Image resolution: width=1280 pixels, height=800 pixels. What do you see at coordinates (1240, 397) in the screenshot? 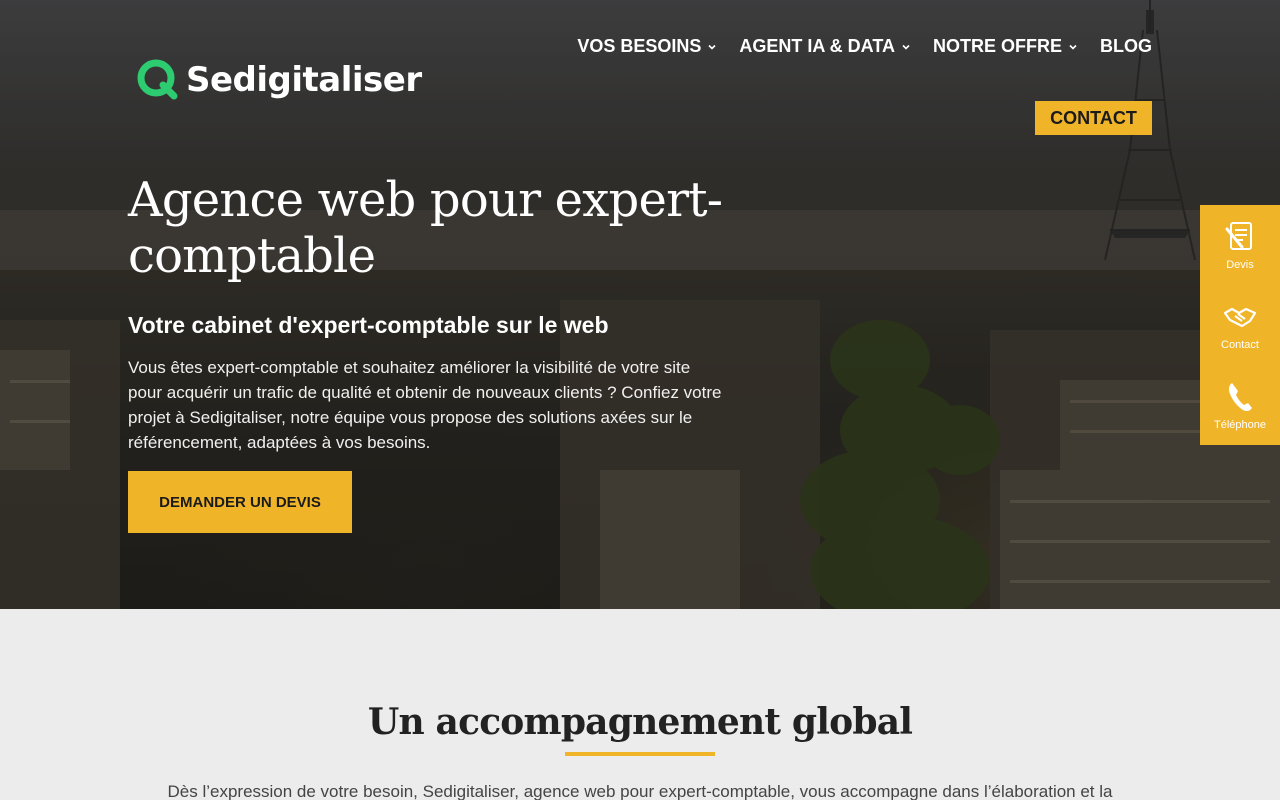
I see `phone-icon` at bounding box center [1240, 397].